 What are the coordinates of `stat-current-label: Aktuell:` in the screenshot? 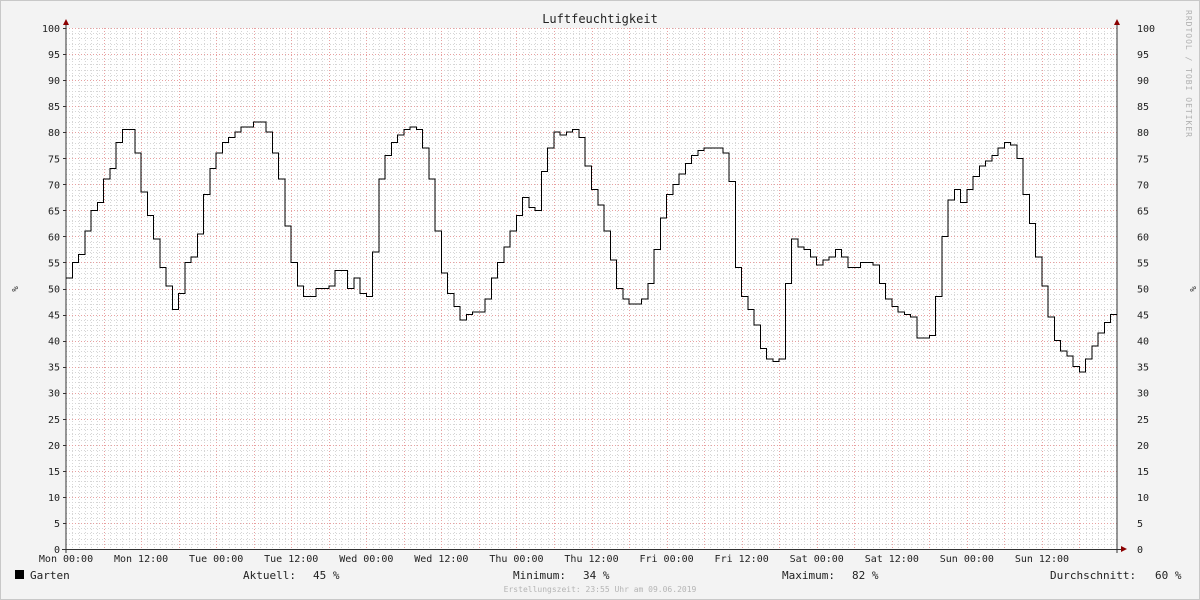 It's located at (269, 575).